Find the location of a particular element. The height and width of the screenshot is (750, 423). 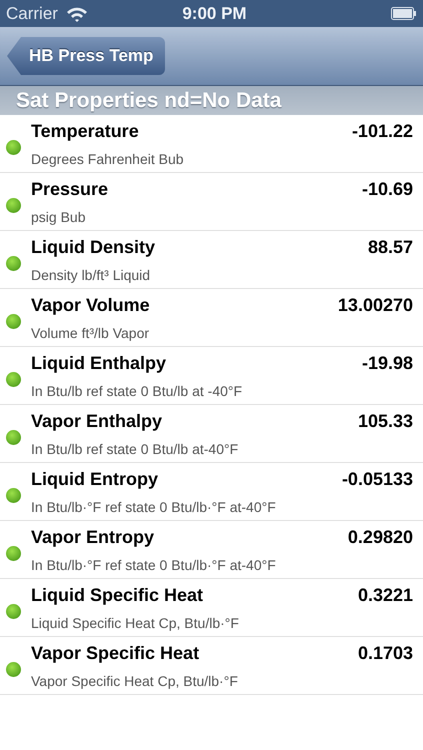

row-value: 88.57 is located at coordinates (390, 247).